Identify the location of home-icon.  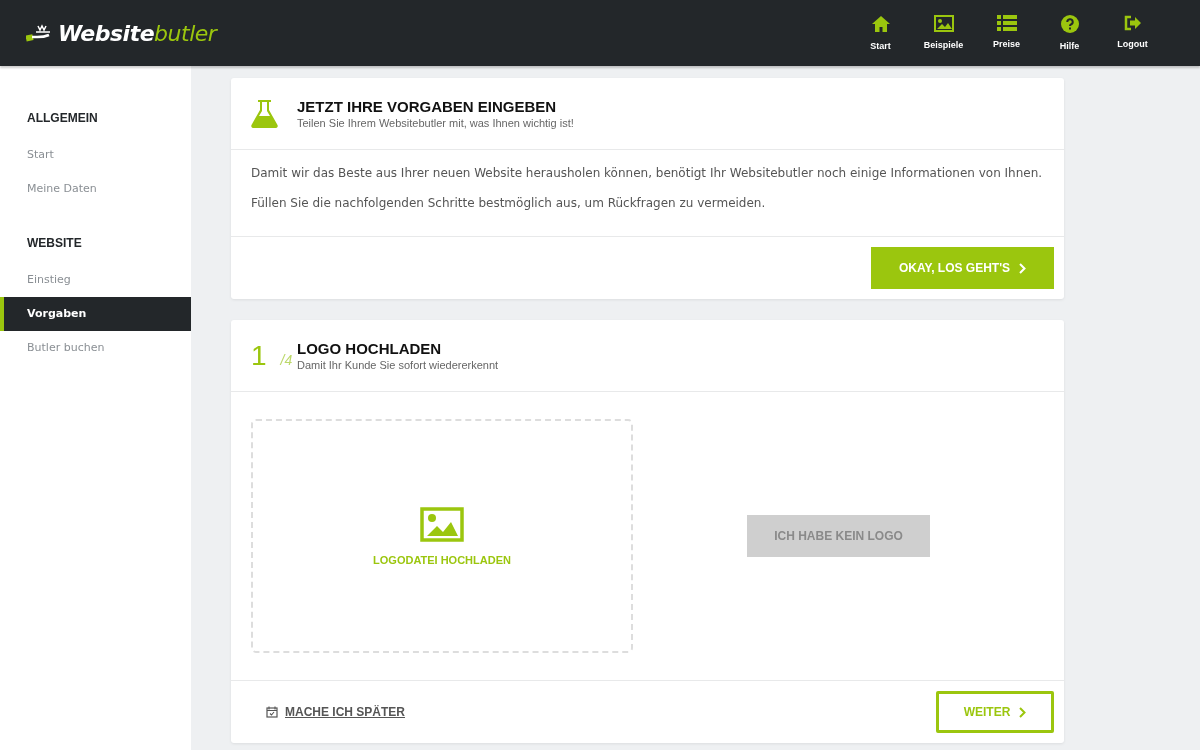
(880, 24).